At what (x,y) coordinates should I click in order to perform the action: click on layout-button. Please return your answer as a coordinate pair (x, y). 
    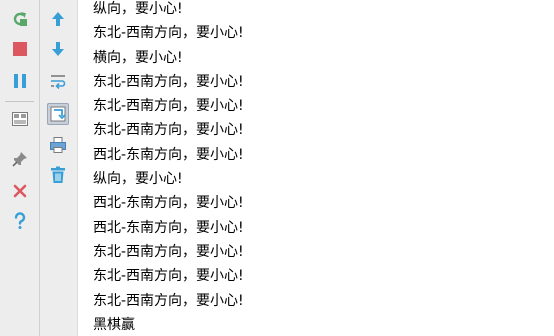
    Looking at the image, I should click on (20, 119).